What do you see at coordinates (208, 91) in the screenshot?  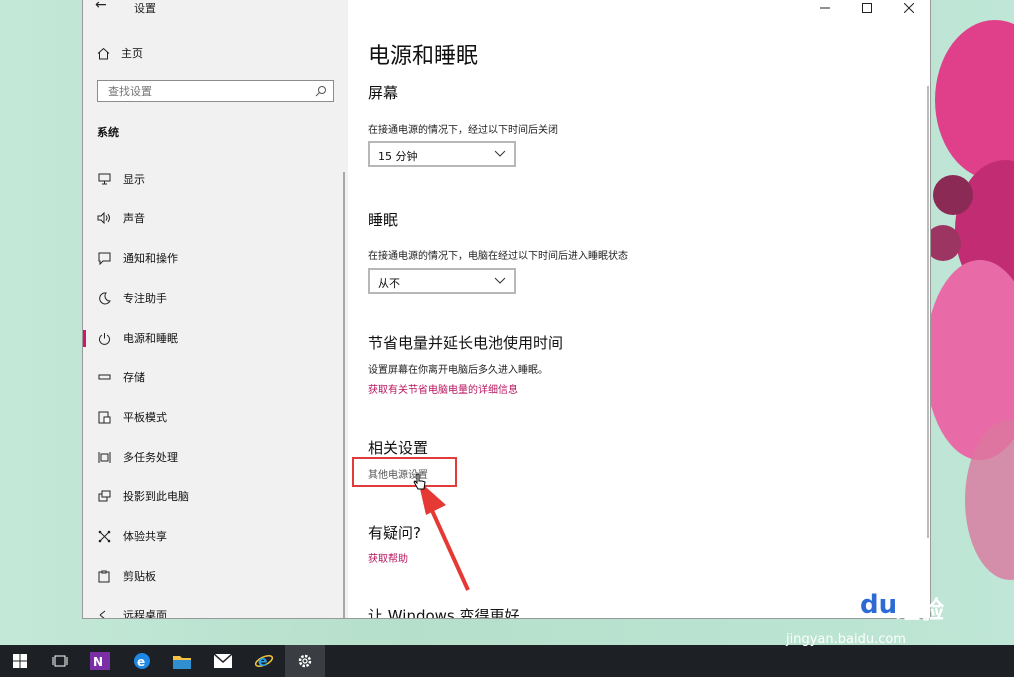 I see `search-input` at bounding box center [208, 91].